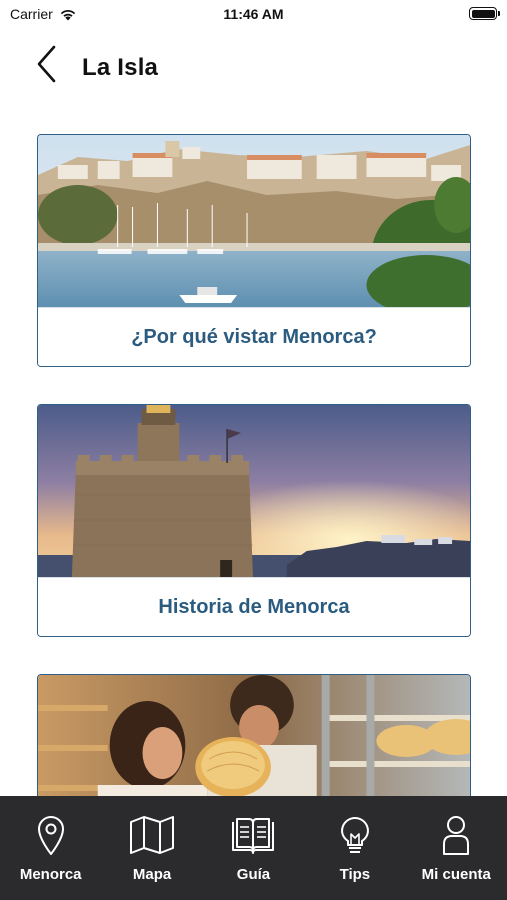 Image resolution: width=507 pixels, height=900 pixels. What do you see at coordinates (254, 606) in the screenshot?
I see `card-label: Historia de Menorca` at bounding box center [254, 606].